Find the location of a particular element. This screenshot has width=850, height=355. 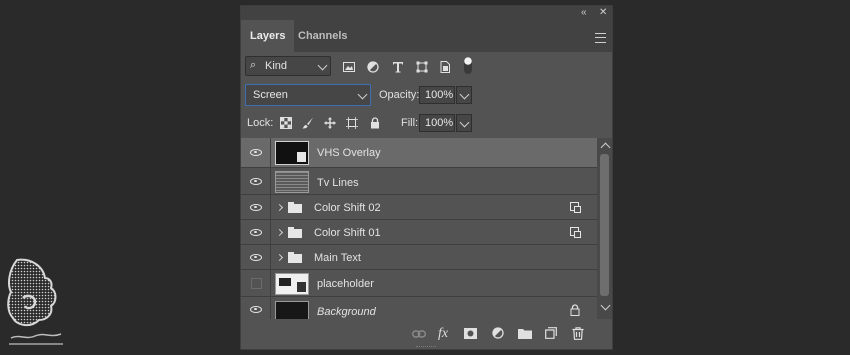

smart-object-filter-icon is located at coordinates (445, 67).